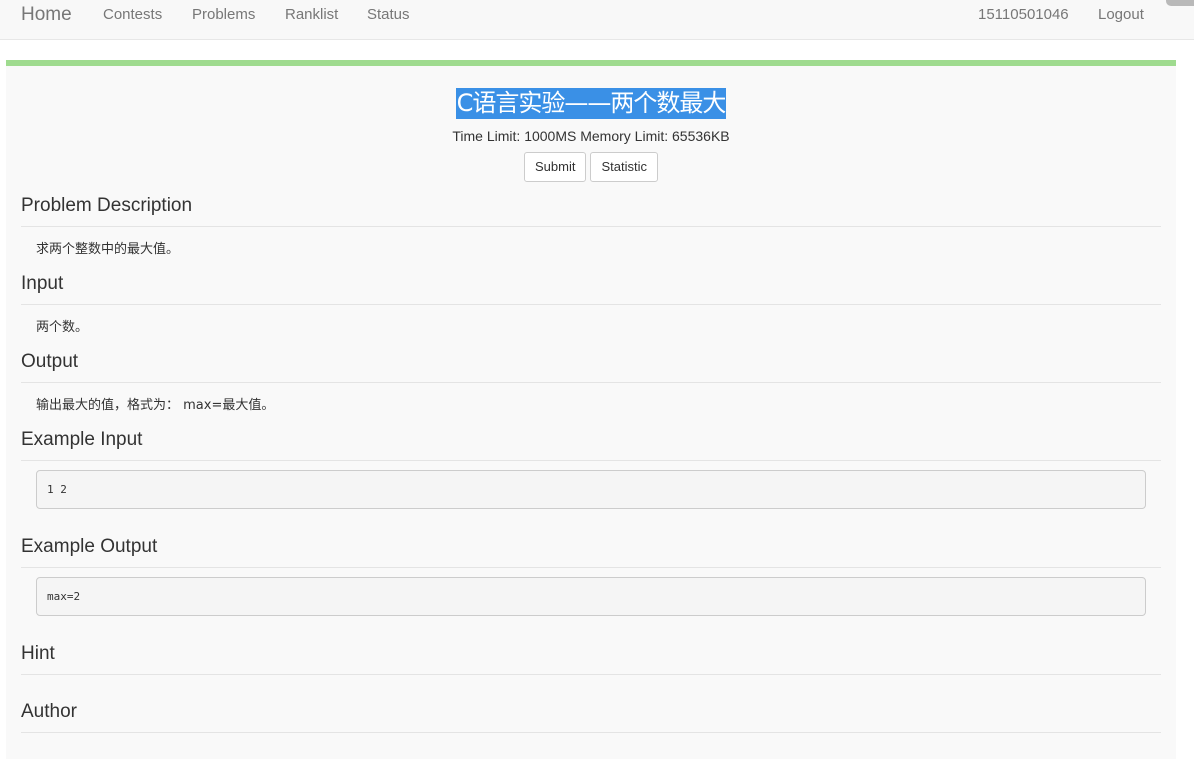 The width and height of the screenshot is (1194, 759). I want to click on example-input-heading: Example Input, so click(82, 439).